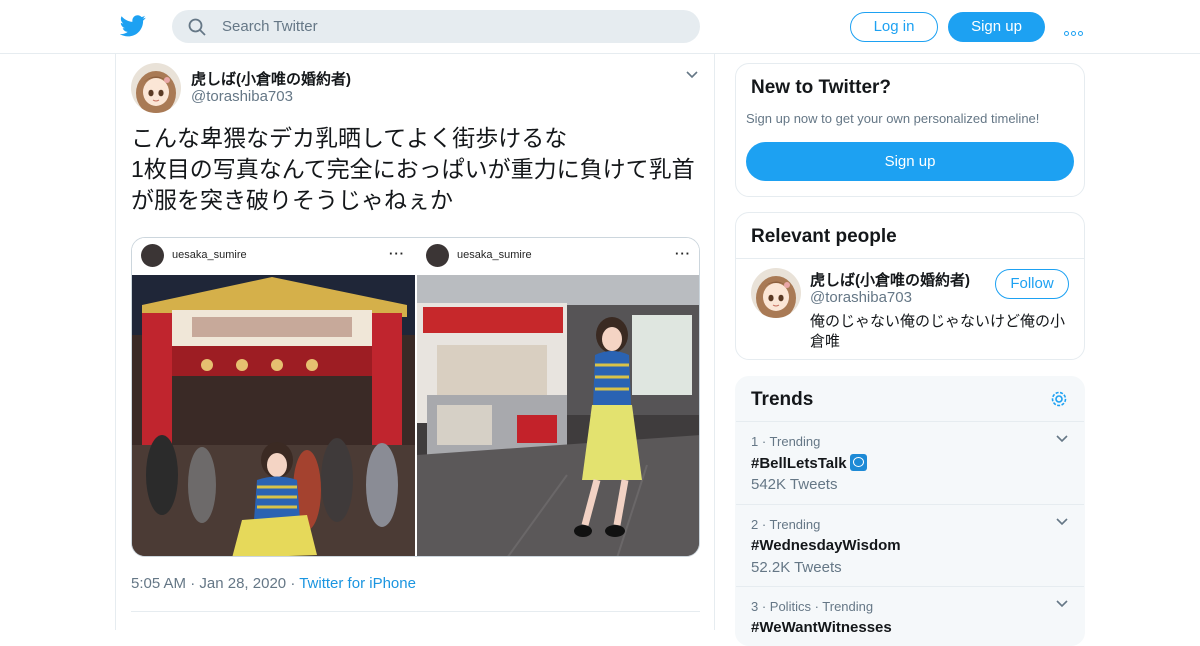 Image resolution: width=1200 pixels, height=646 pixels. What do you see at coordinates (357, 583) in the screenshot?
I see `tweet-source-link: Twitter for iPhone` at bounding box center [357, 583].